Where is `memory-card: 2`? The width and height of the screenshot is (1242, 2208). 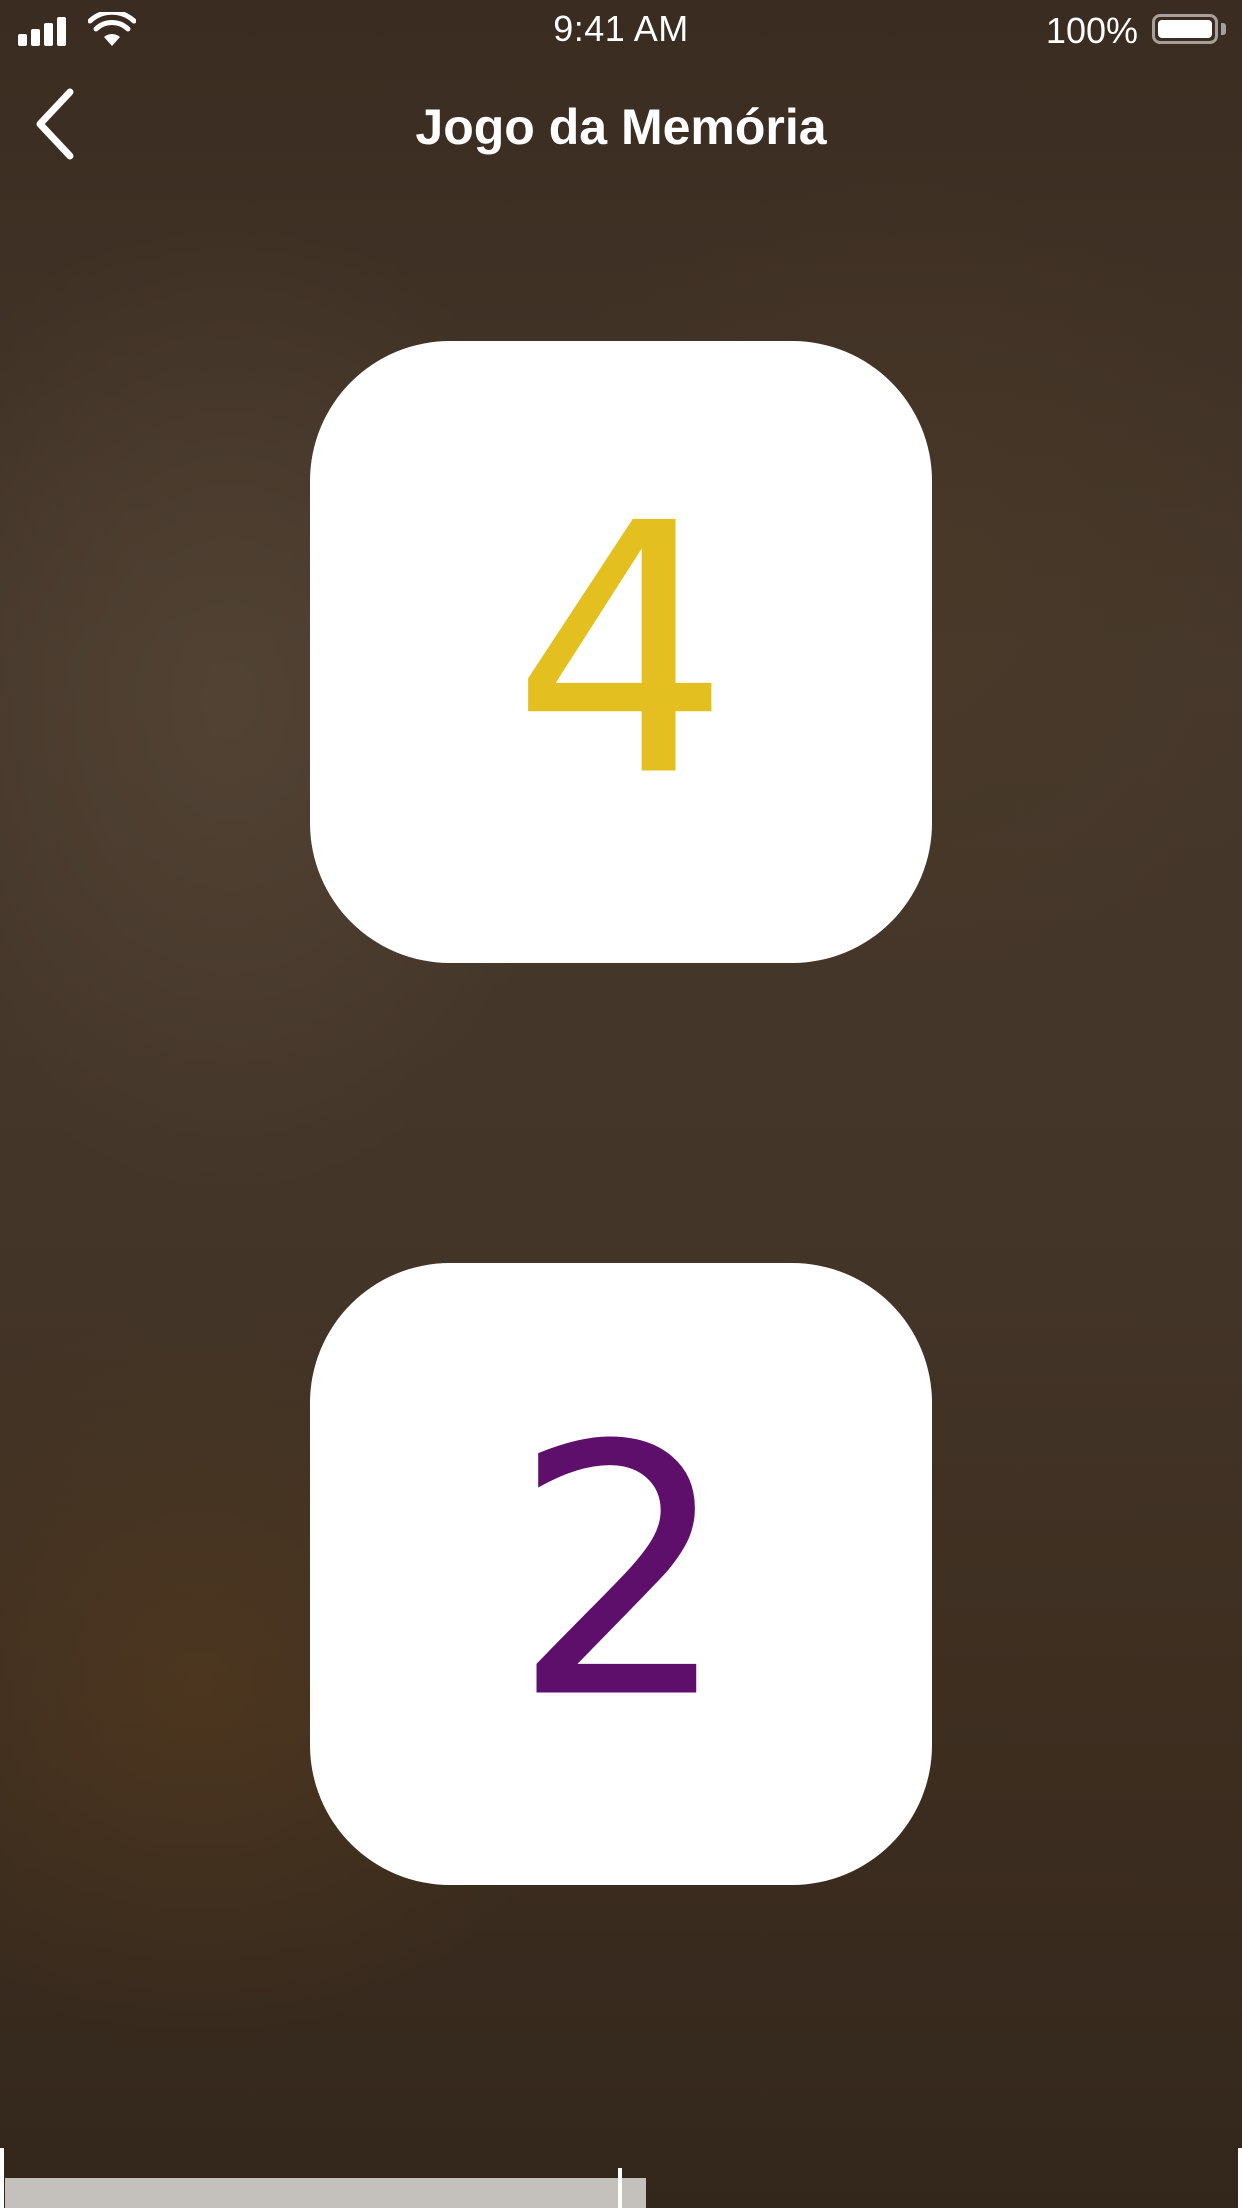
memory-card: 2 is located at coordinates (621, 1574).